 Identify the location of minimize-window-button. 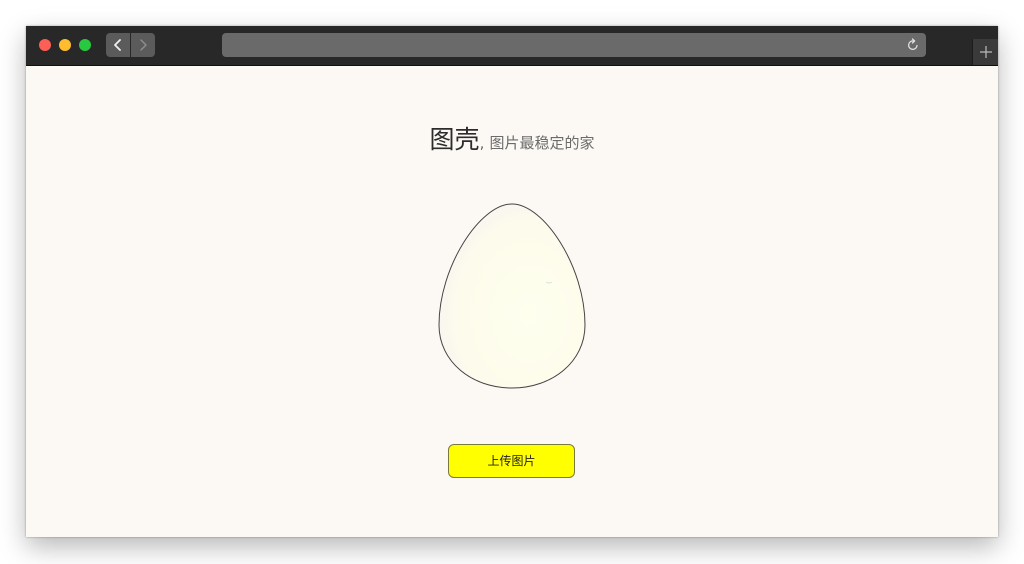
(65, 45).